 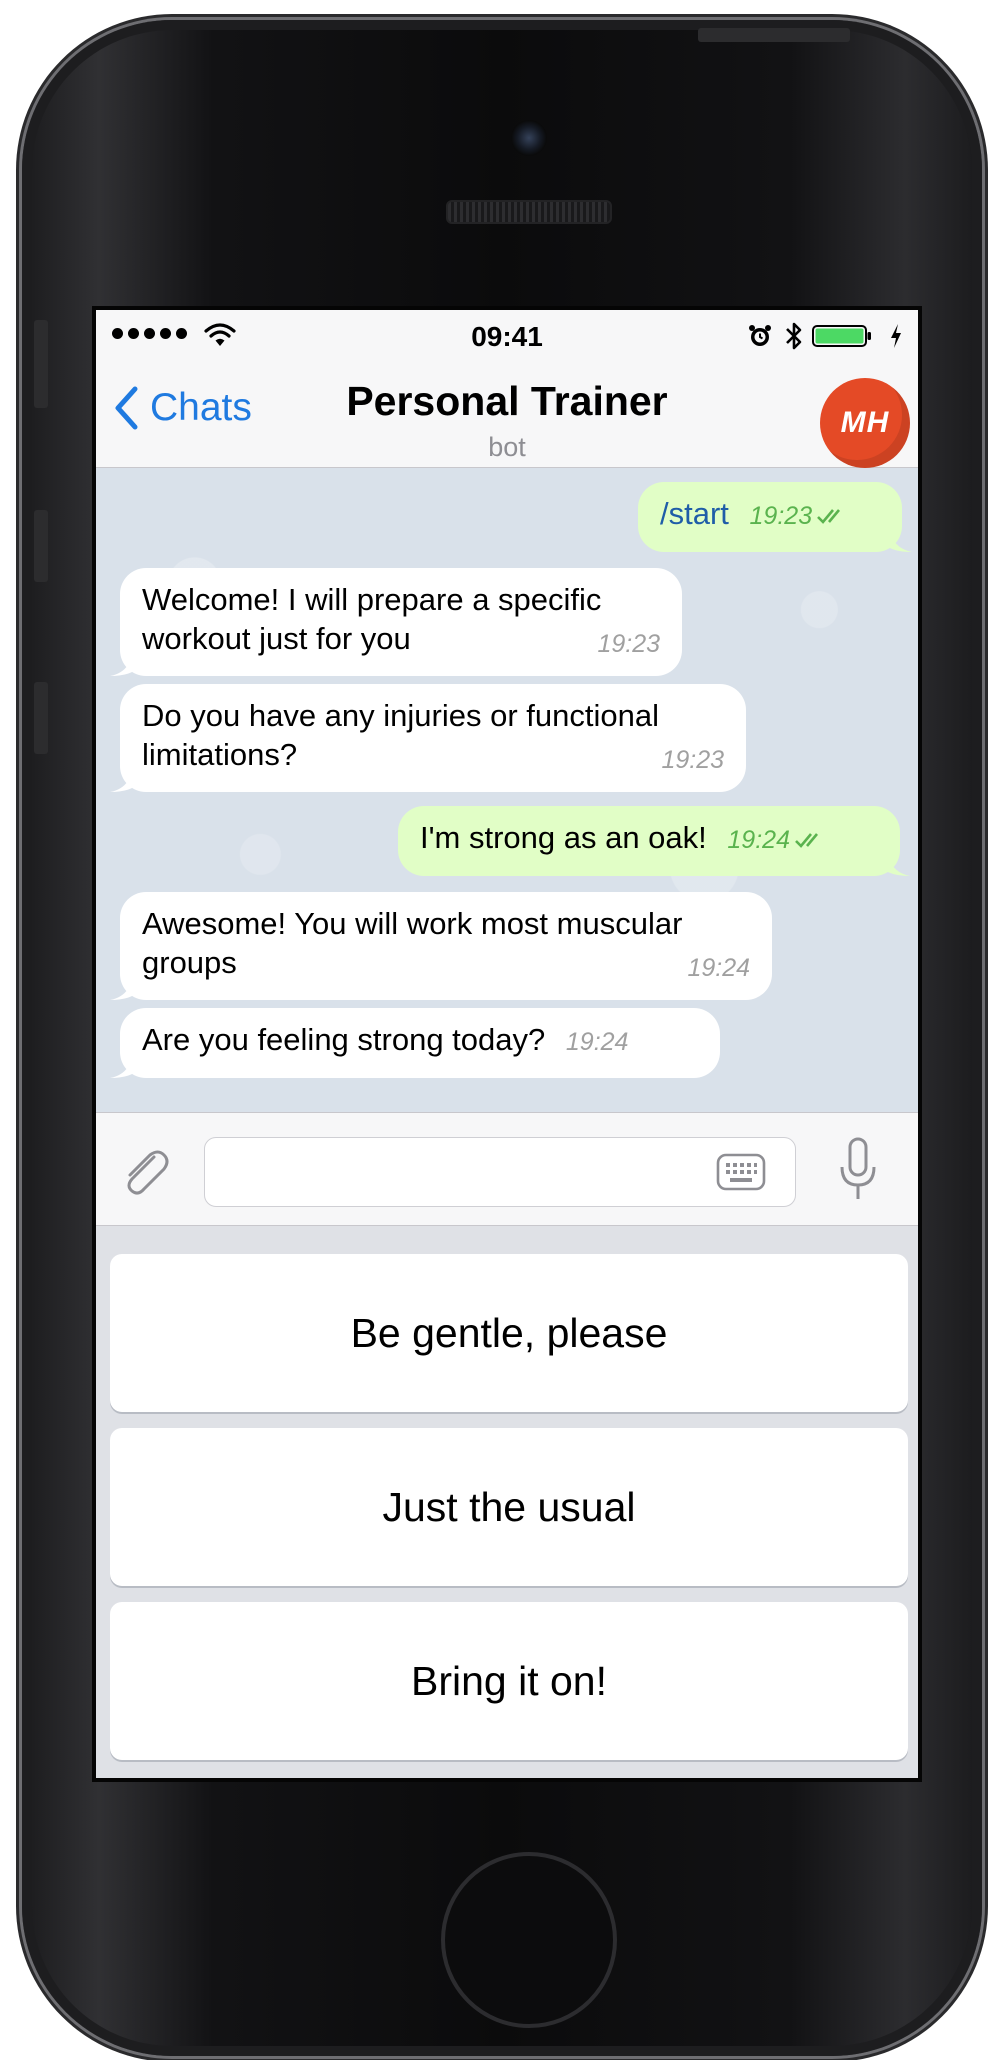 I want to click on reply-button-be-gentle: Be gentle, please, so click(x=509, y=1333).